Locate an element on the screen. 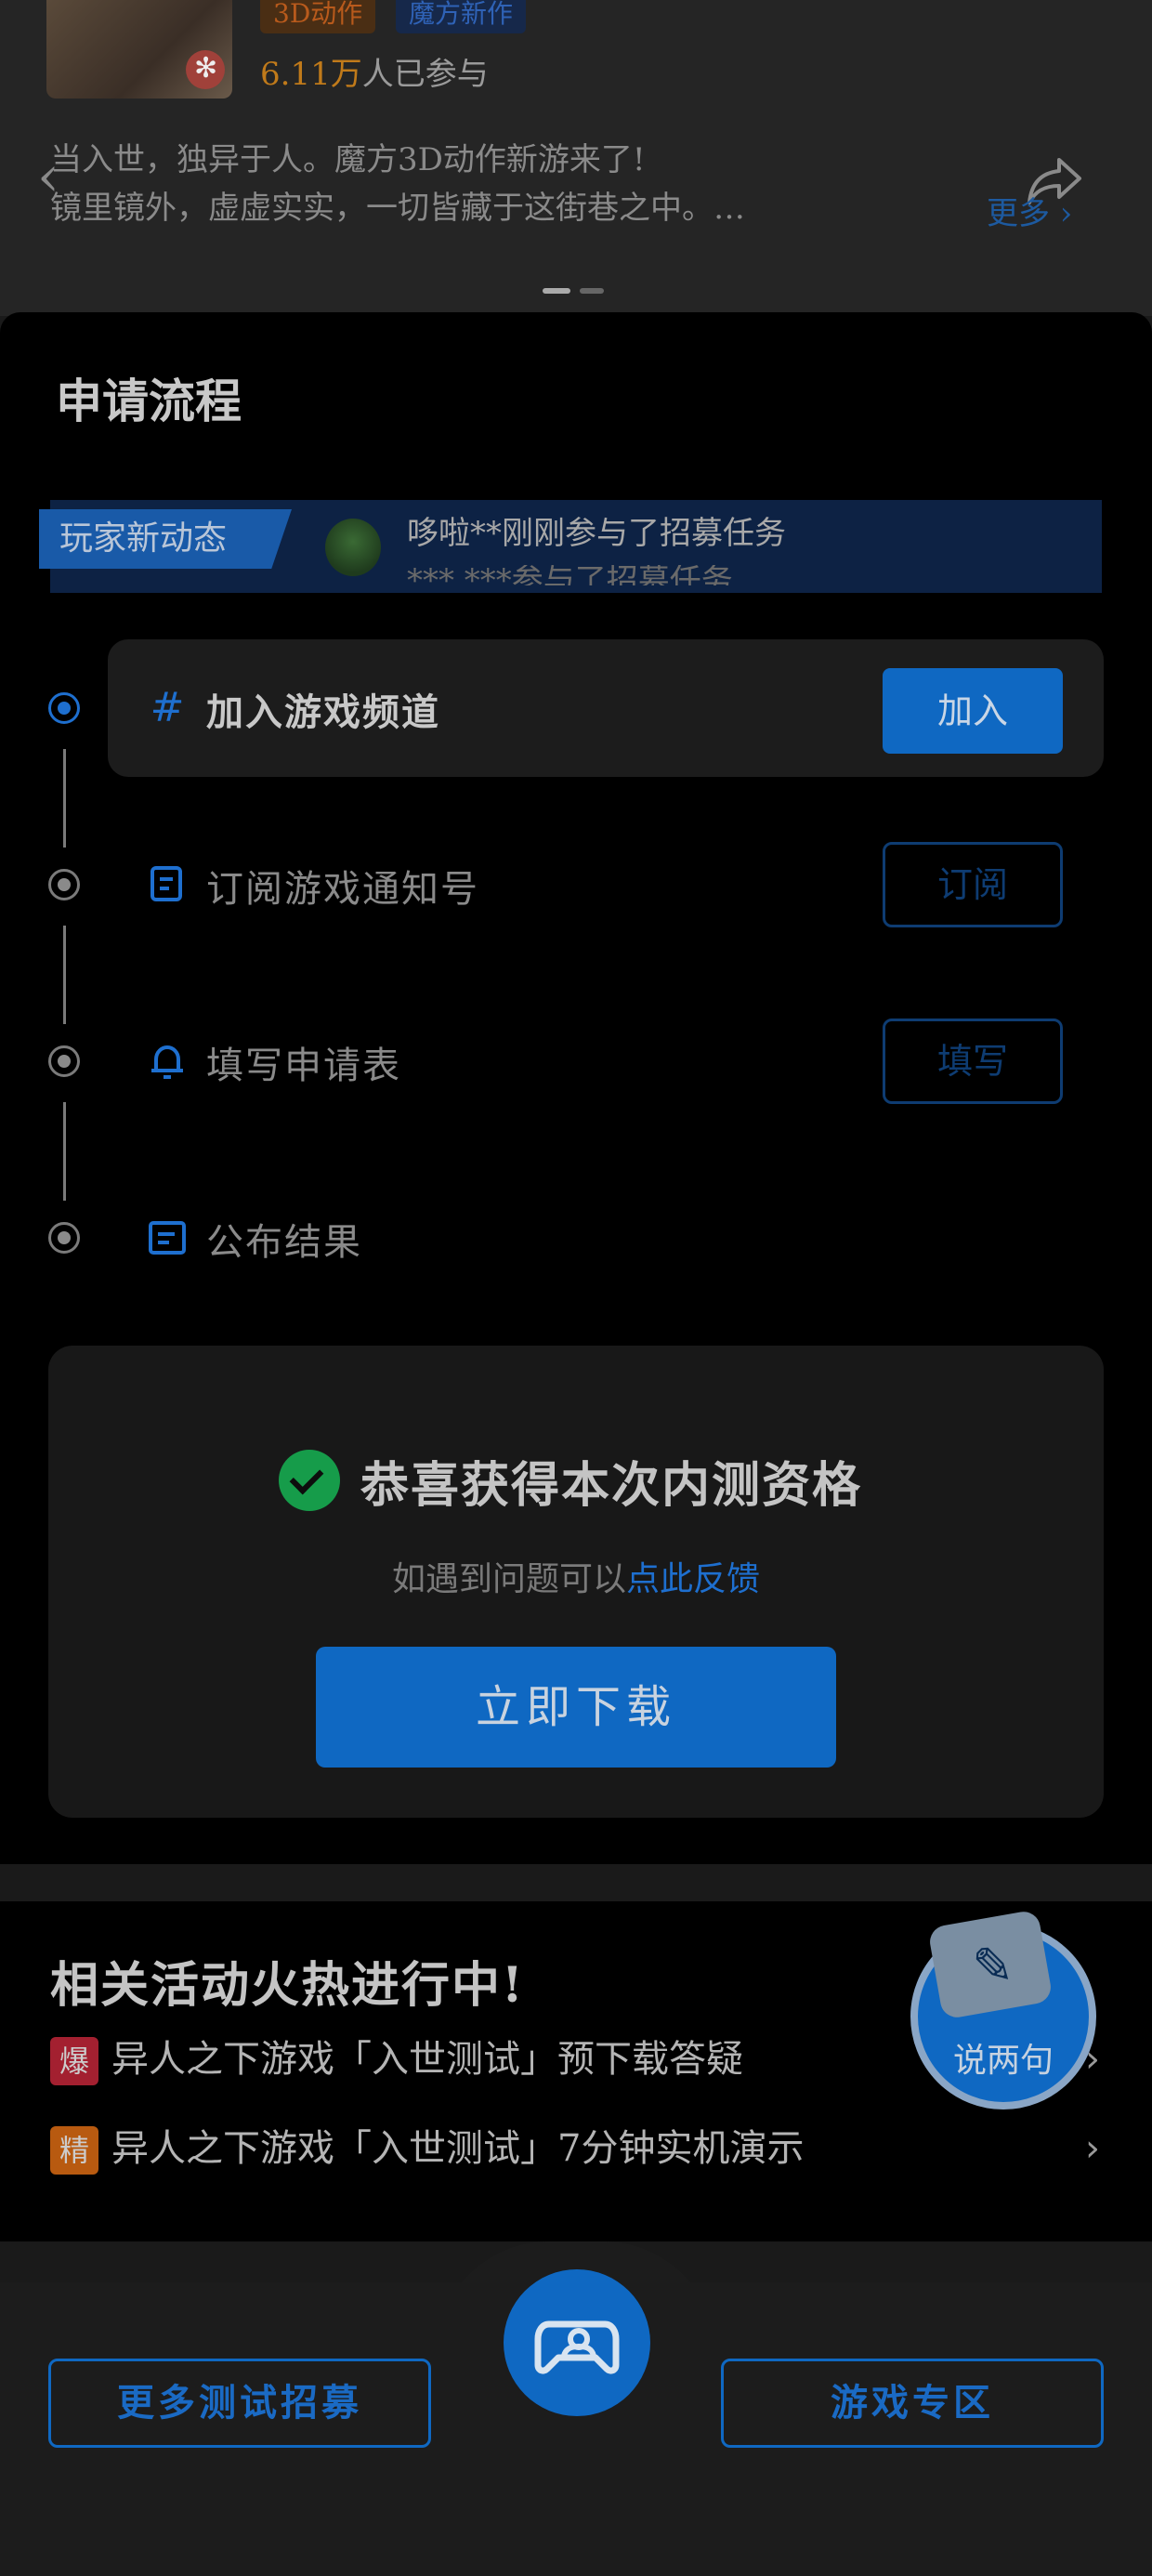 The width and height of the screenshot is (1152, 2576). step-label-join-channel: 加入游戏频道 is located at coordinates (323, 712).